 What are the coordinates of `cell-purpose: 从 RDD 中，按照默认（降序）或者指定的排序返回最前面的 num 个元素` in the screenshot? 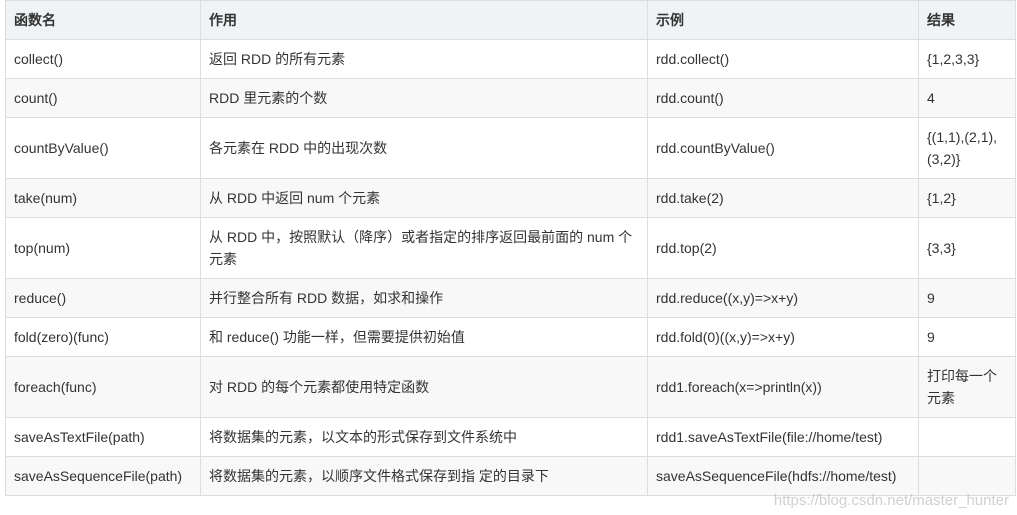 It's located at (424, 248).